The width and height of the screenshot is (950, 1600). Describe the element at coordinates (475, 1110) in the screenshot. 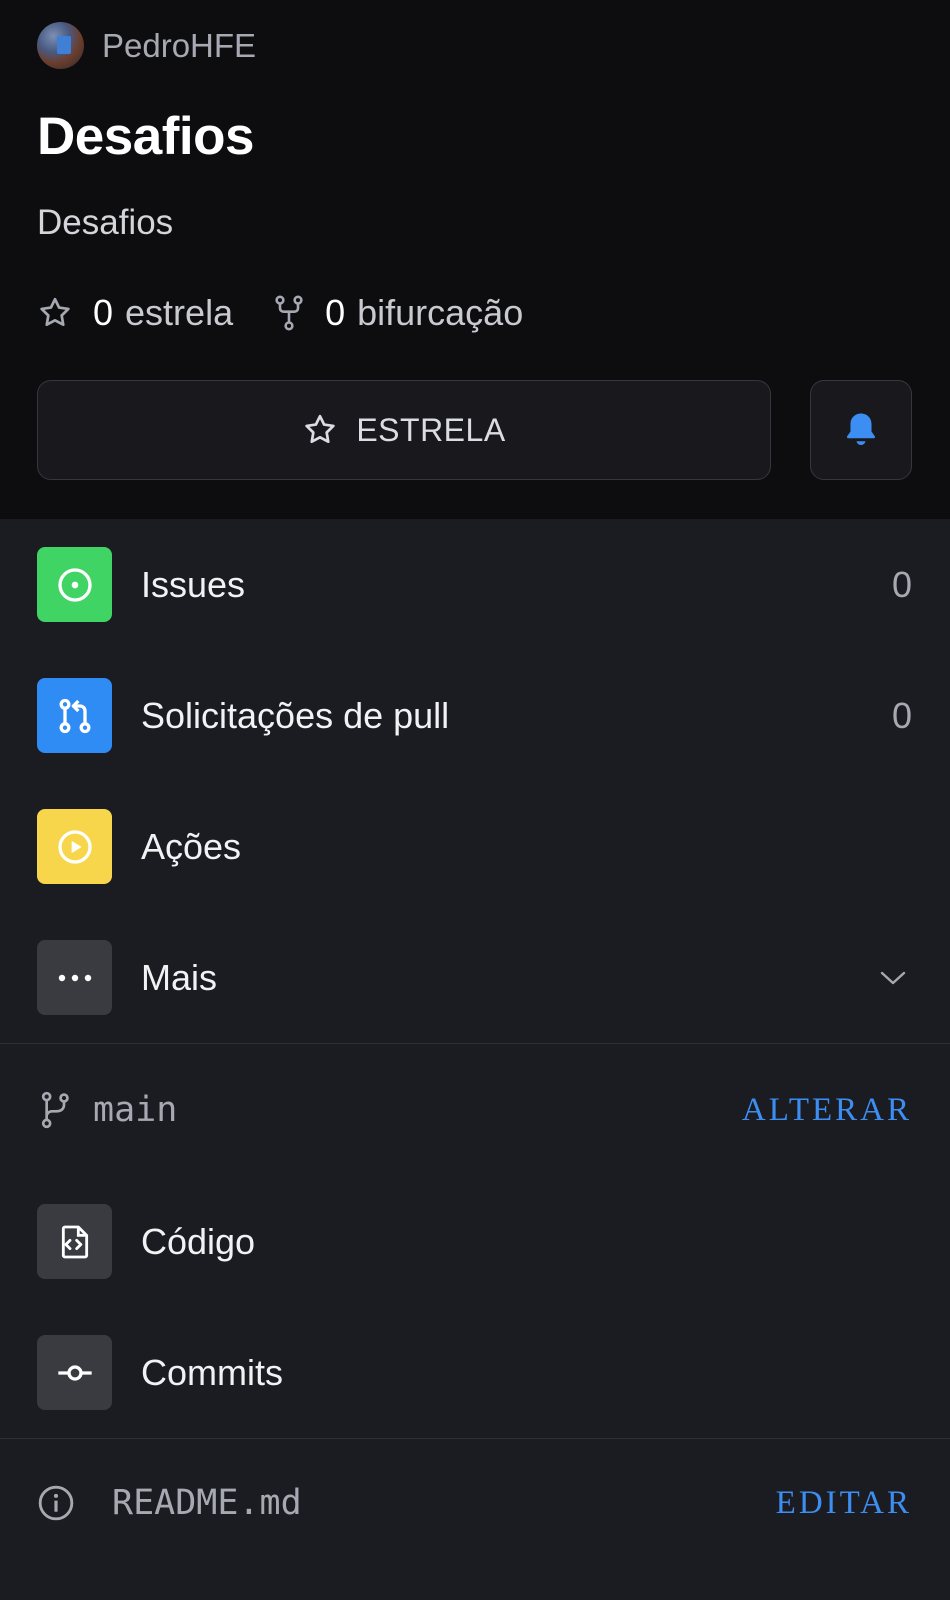

I see `branch-selector: main ALTERAR` at that location.